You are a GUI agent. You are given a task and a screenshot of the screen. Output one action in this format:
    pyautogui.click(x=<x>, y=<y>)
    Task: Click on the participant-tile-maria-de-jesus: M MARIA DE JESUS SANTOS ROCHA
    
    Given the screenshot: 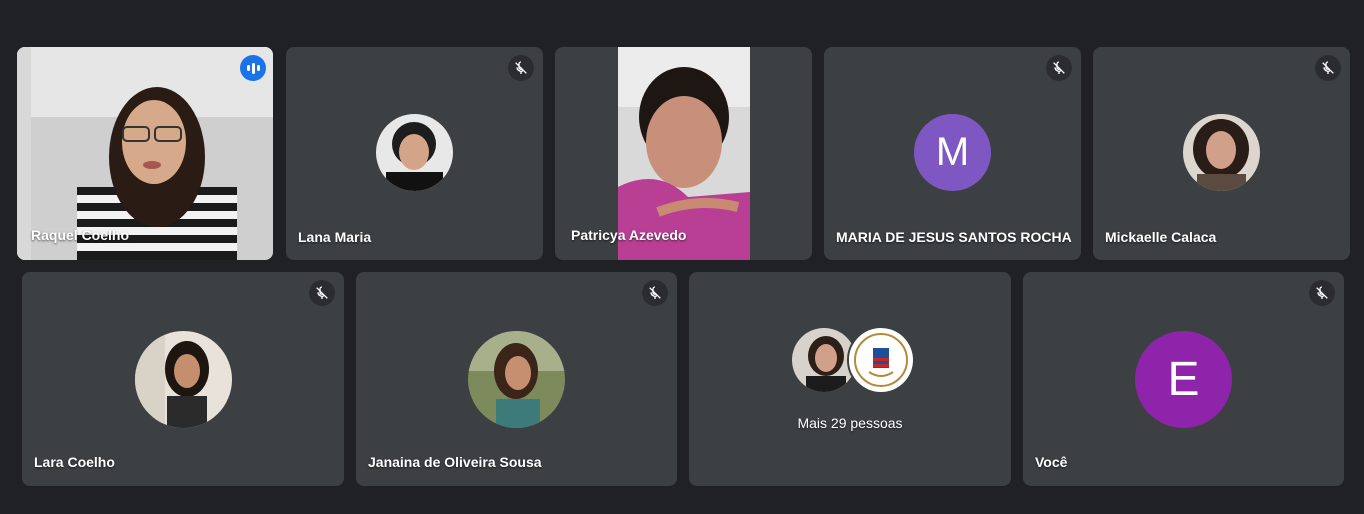 What is the action you would take?
    pyautogui.click(x=952, y=153)
    